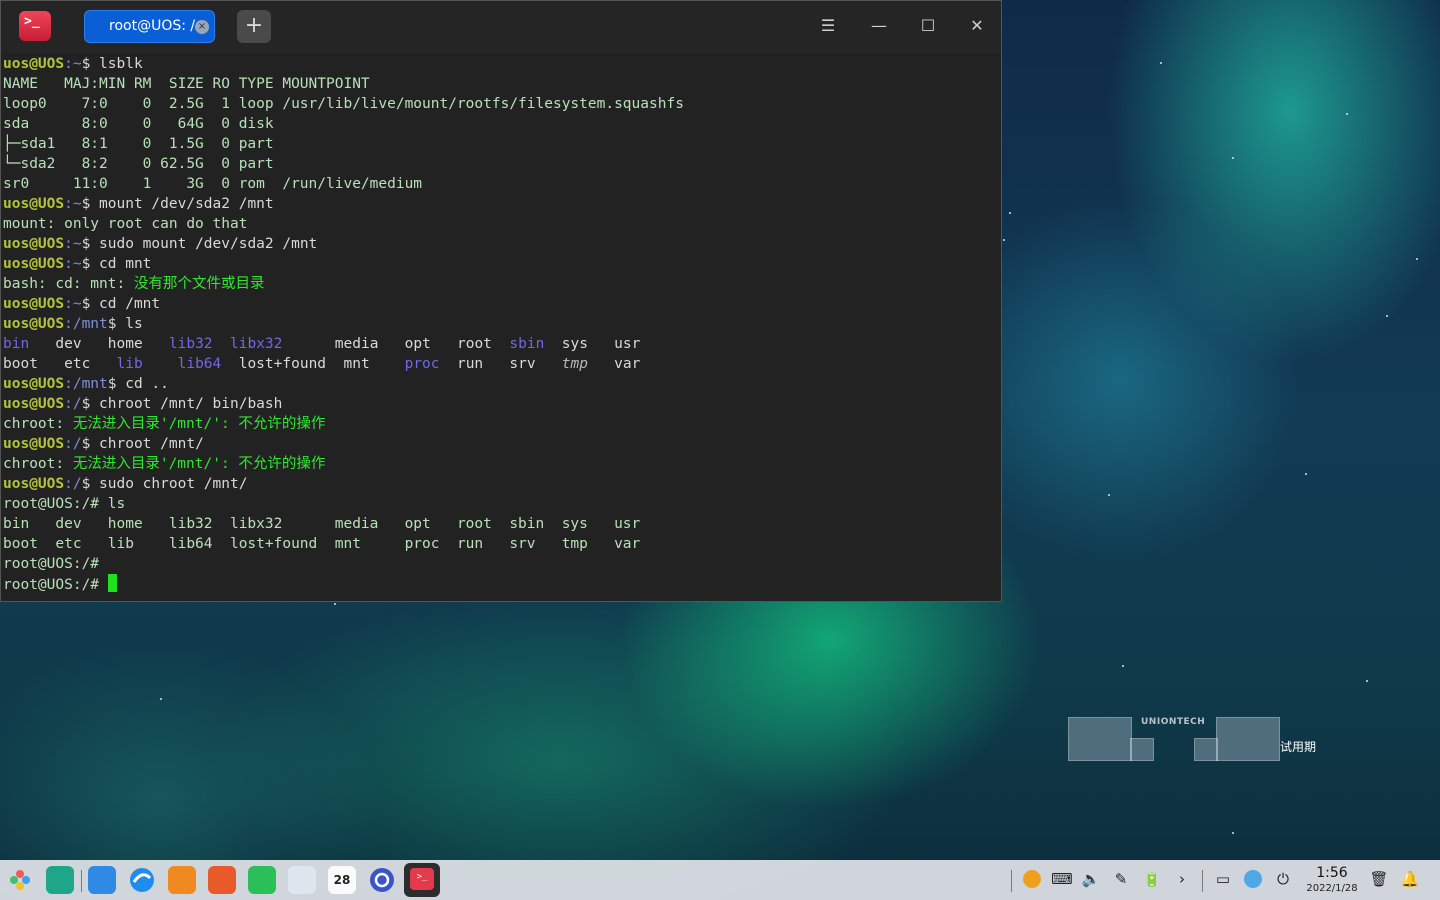  Describe the element at coordinates (1062, 879) in the screenshot. I see `keyboard-icon: ⌨` at that location.